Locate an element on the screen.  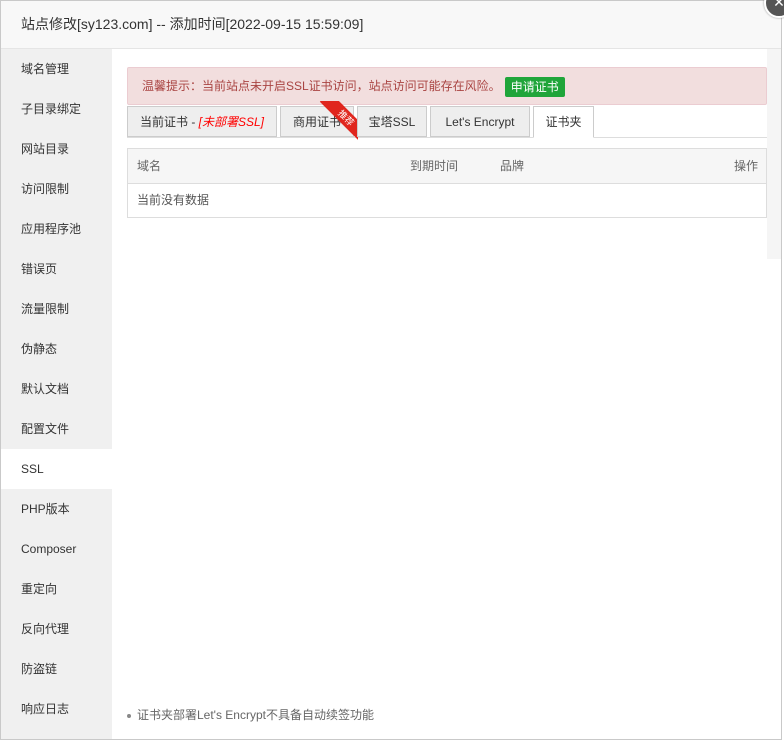
sidebar-item-app-pool: 应用程序池 is located at coordinates (56, 229).